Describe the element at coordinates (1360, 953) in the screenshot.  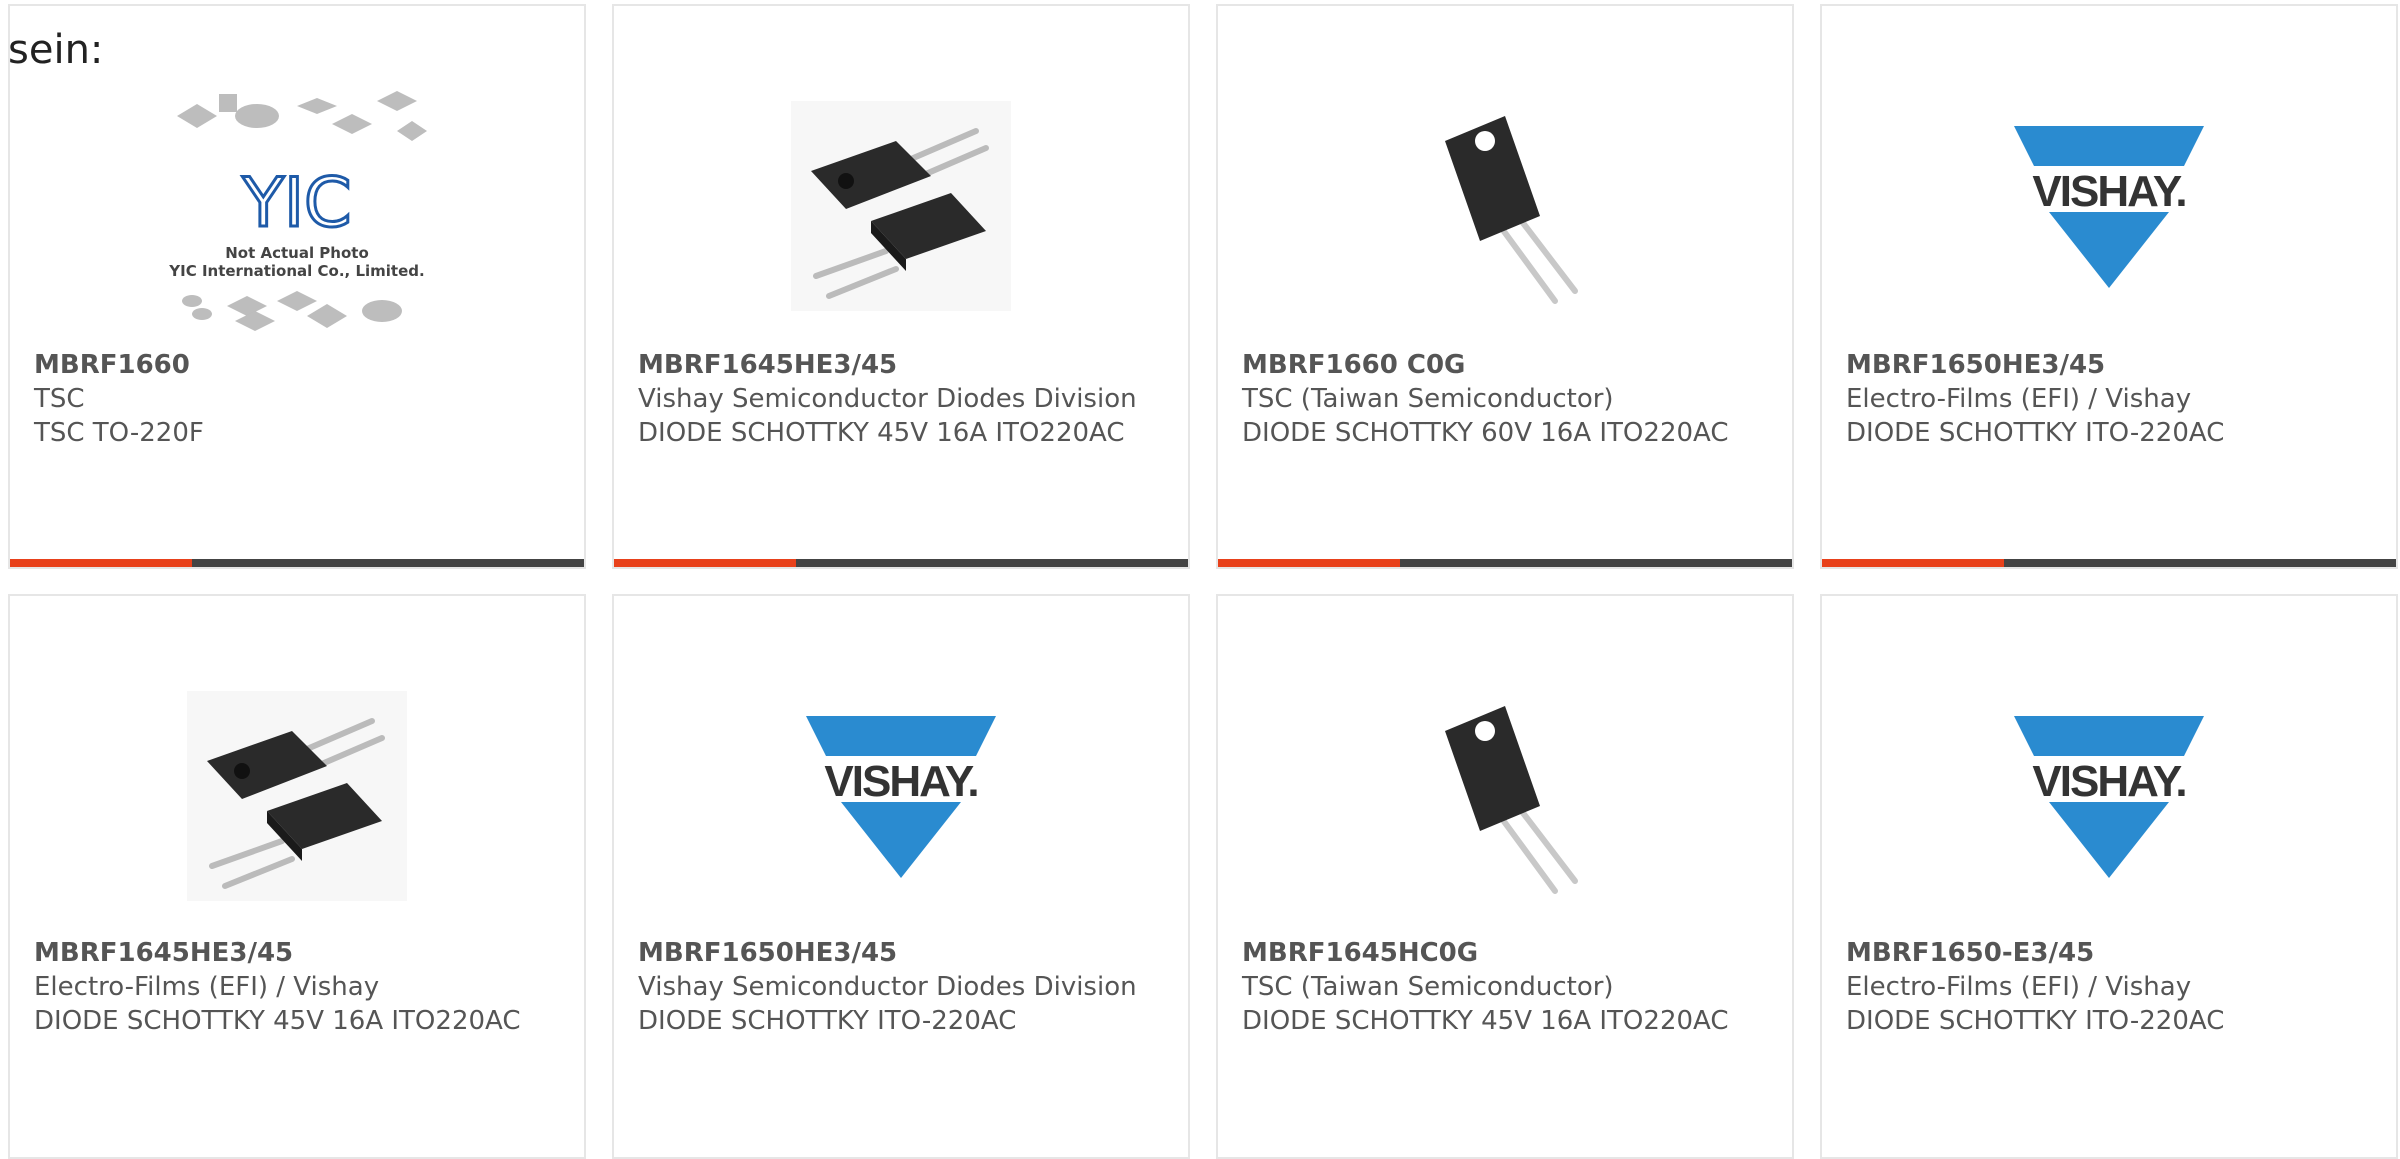
I see `part-number: MBRF1645HC0G` at that location.